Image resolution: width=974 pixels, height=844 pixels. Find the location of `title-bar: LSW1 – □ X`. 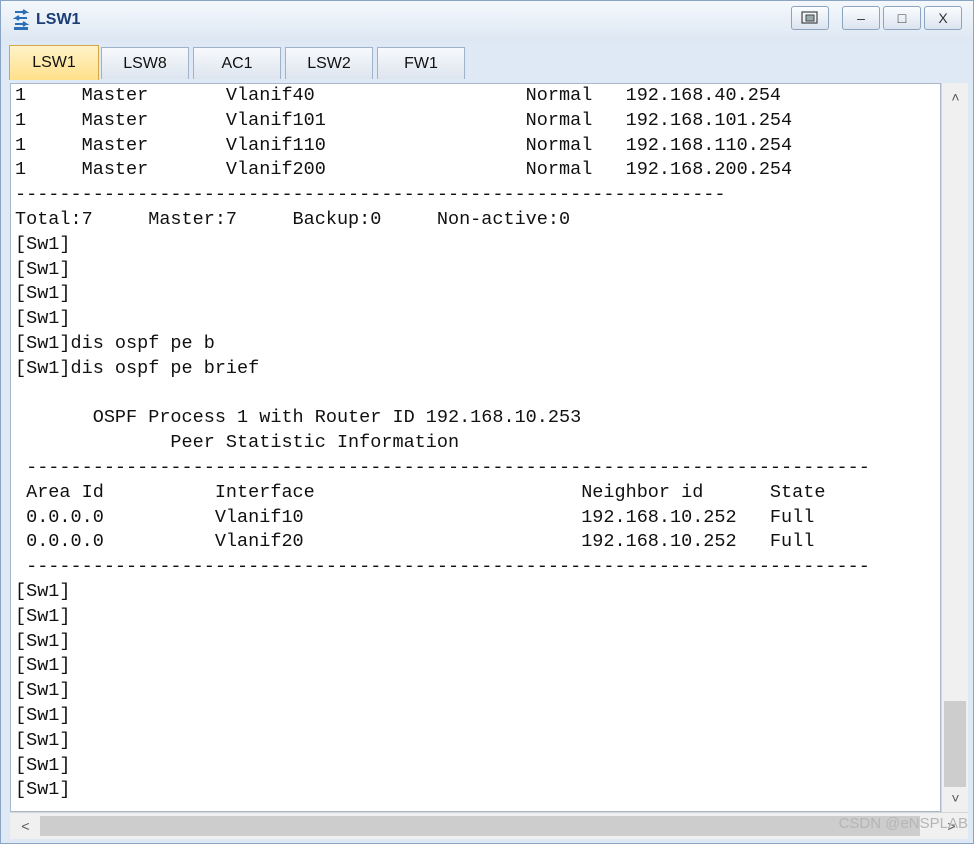

title-bar: LSW1 – □ X is located at coordinates (487, 21).